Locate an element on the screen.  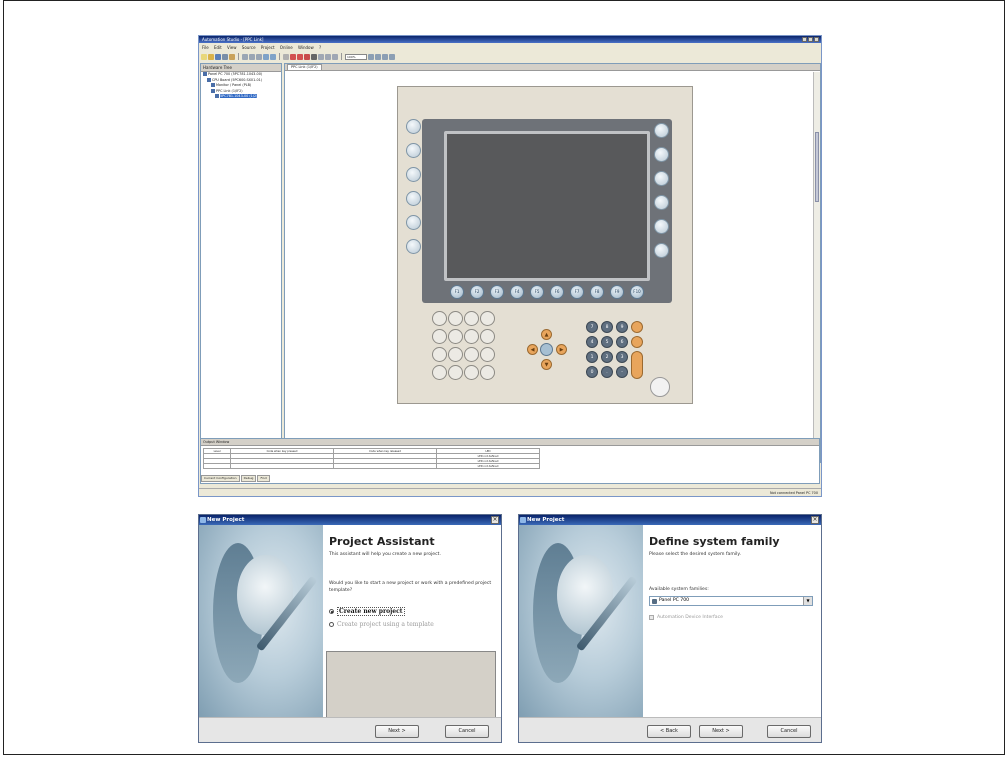
menu-view: View is located at coordinates (232, 47).